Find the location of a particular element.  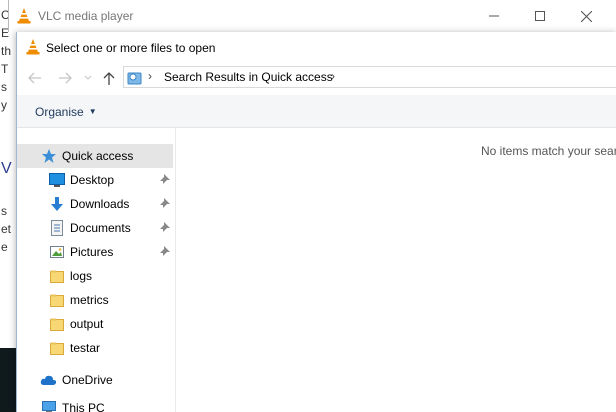

dialog-title: Select one or more files to open is located at coordinates (131, 48).